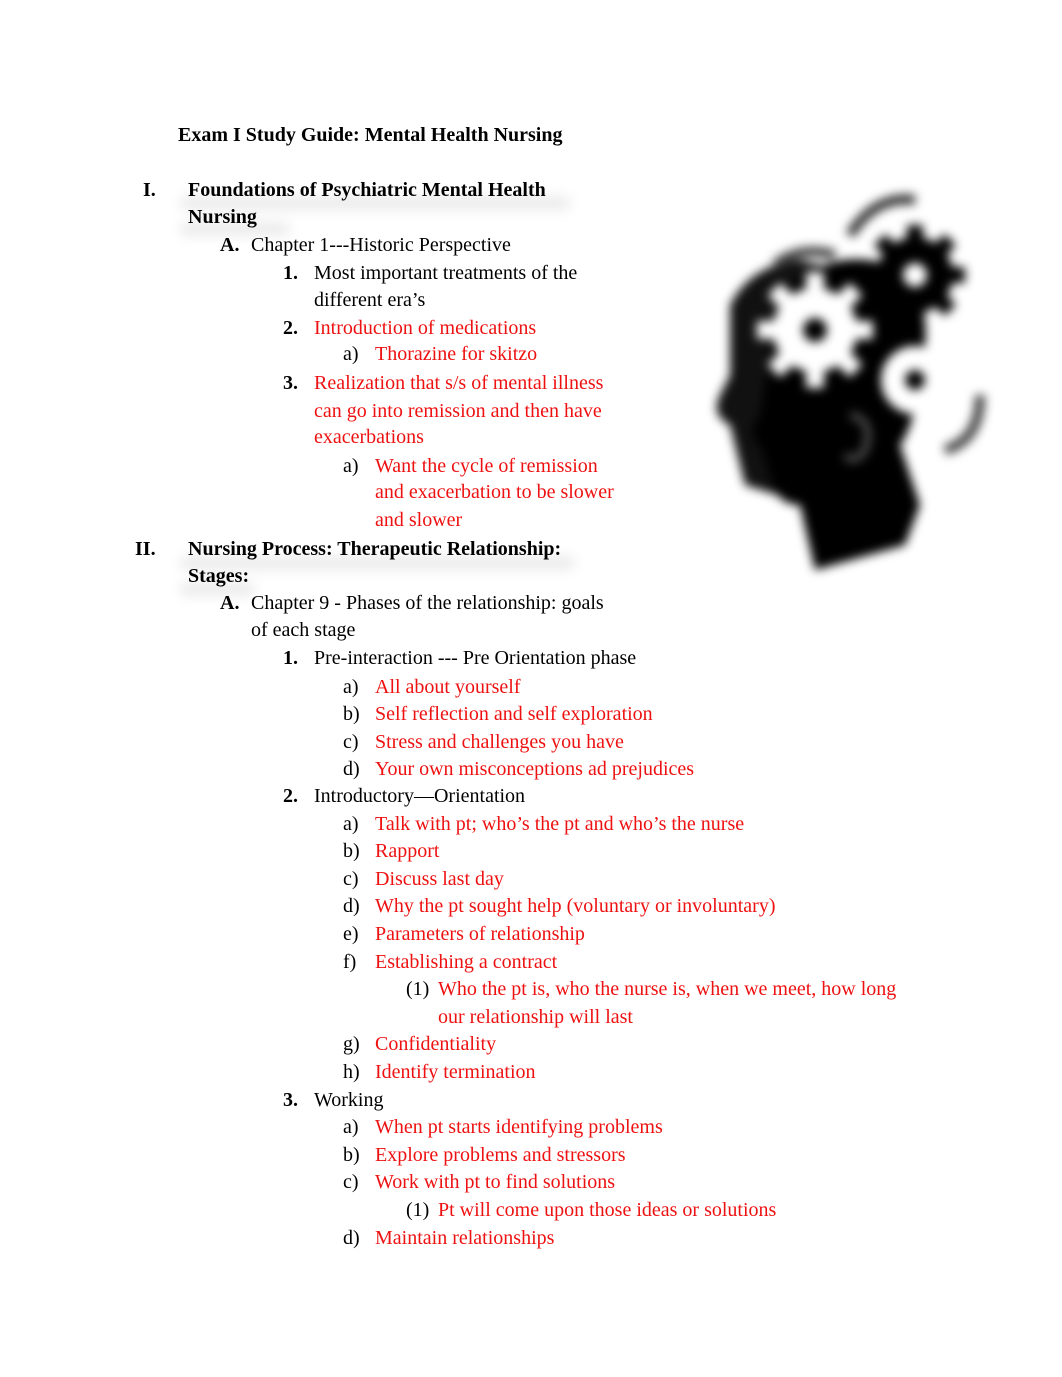  I want to click on subitem-marker: h), so click(351, 1072).